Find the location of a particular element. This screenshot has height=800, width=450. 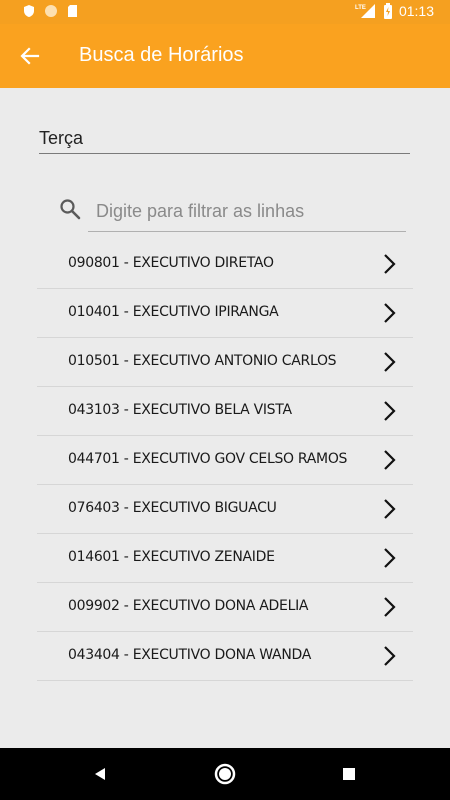

arrow-left-icon is located at coordinates (30, 56).